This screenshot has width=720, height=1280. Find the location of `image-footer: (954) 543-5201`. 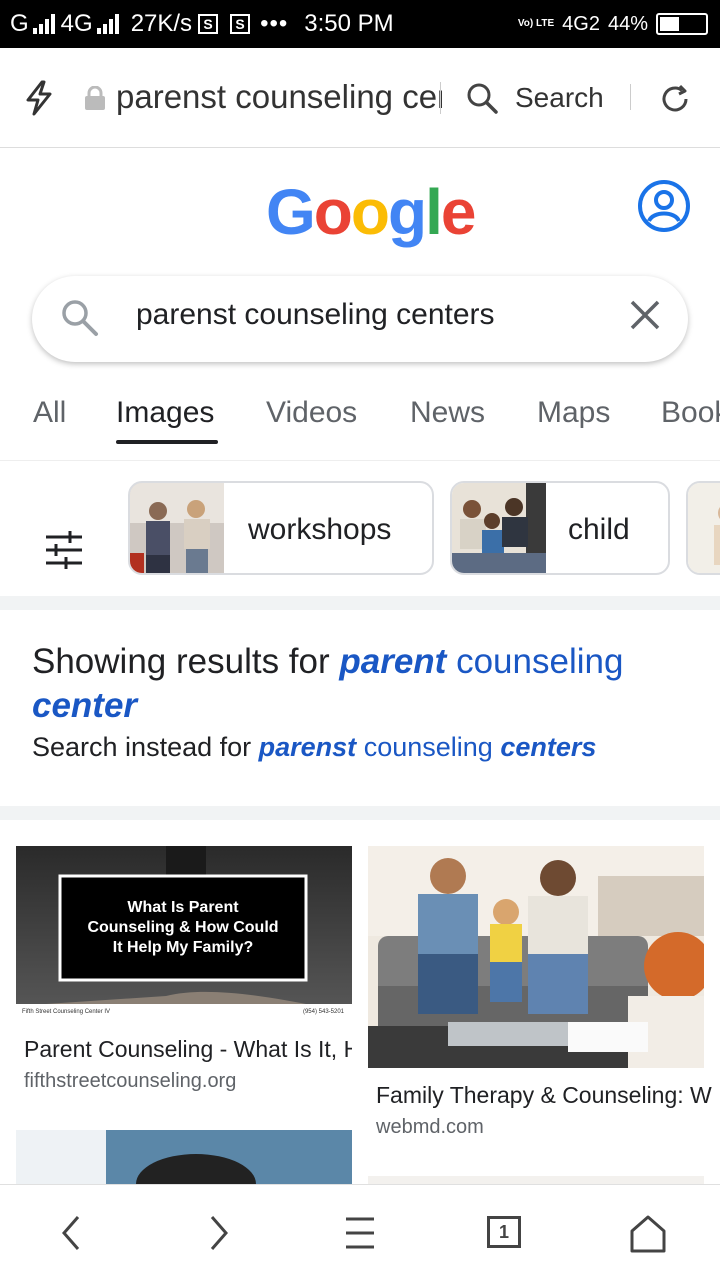

image-footer: (954) 543-5201 is located at coordinates (323, 1012).